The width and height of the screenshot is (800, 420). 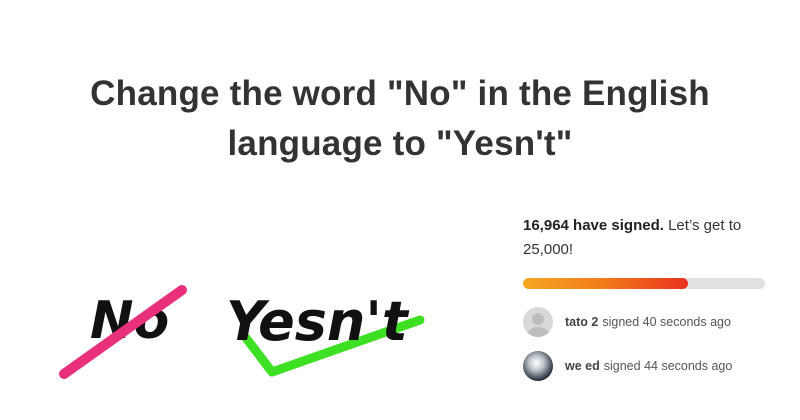 What do you see at coordinates (686, 322) in the screenshot?
I see `signer-time: 40 seconds ago` at bounding box center [686, 322].